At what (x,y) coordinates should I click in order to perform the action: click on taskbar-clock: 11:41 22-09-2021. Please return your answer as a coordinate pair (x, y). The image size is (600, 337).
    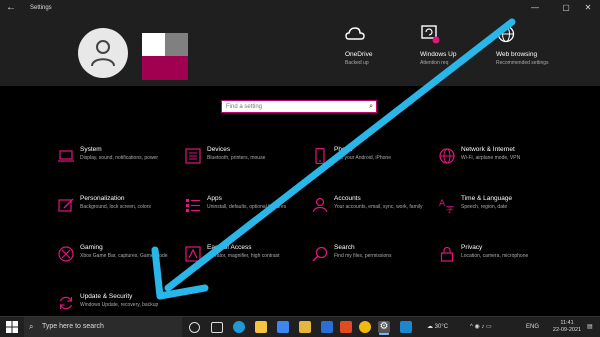
    Looking at the image, I should click on (567, 327).